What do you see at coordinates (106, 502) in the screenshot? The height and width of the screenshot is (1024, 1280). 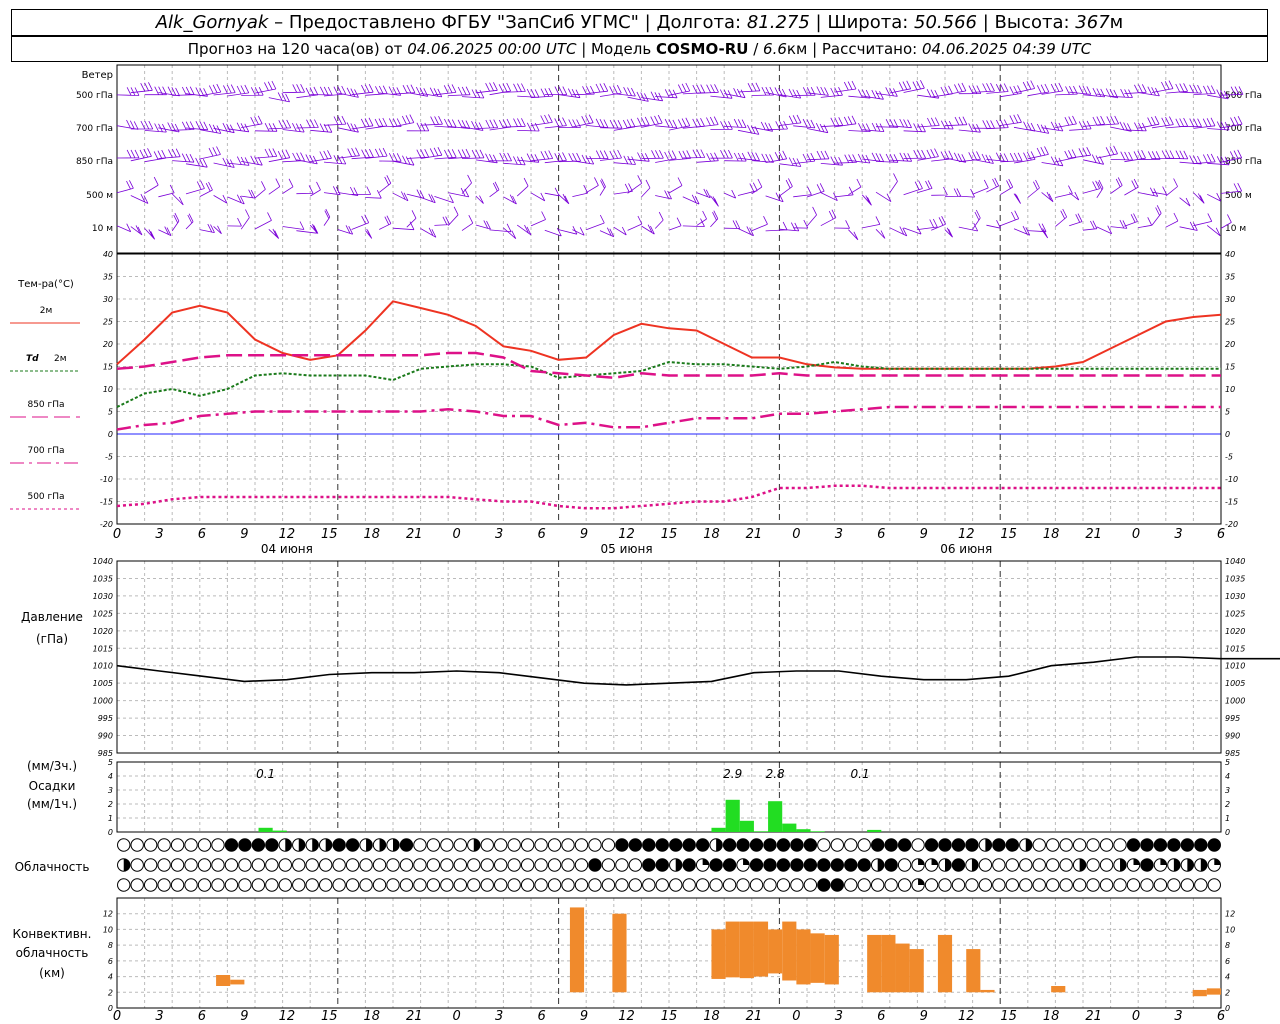 I see `y-tick-label: -15` at bounding box center [106, 502].